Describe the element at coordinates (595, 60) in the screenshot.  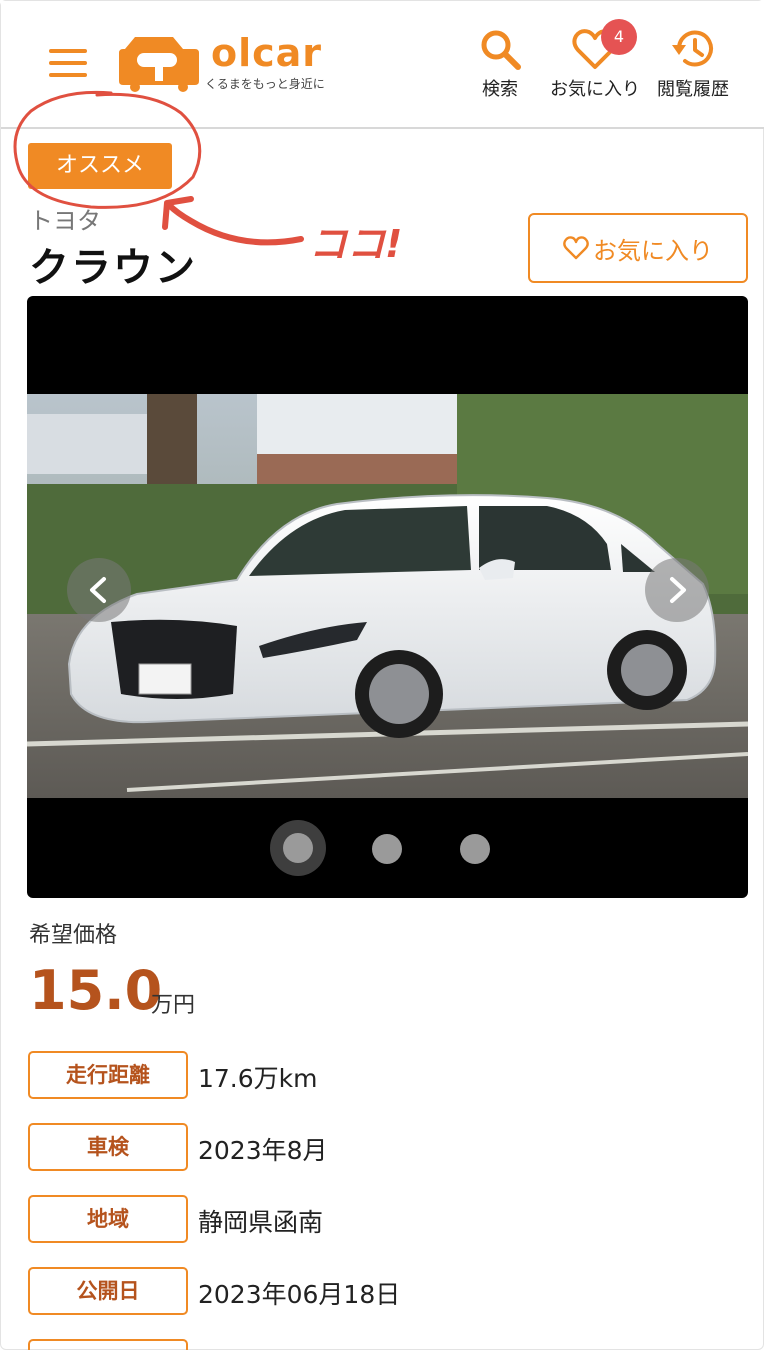
I see `nav-favorites: 4 お気に入り` at that location.